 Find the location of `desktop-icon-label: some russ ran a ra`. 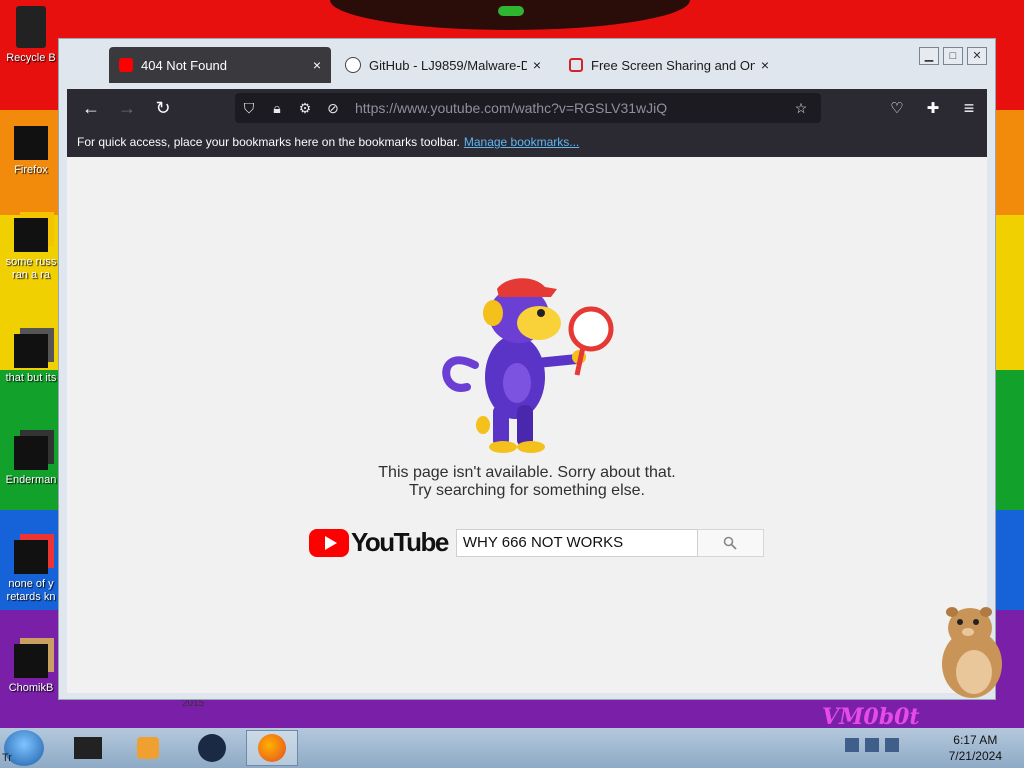

desktop-icon-label: some russ ran a ra is located at coordinates (31, 268).